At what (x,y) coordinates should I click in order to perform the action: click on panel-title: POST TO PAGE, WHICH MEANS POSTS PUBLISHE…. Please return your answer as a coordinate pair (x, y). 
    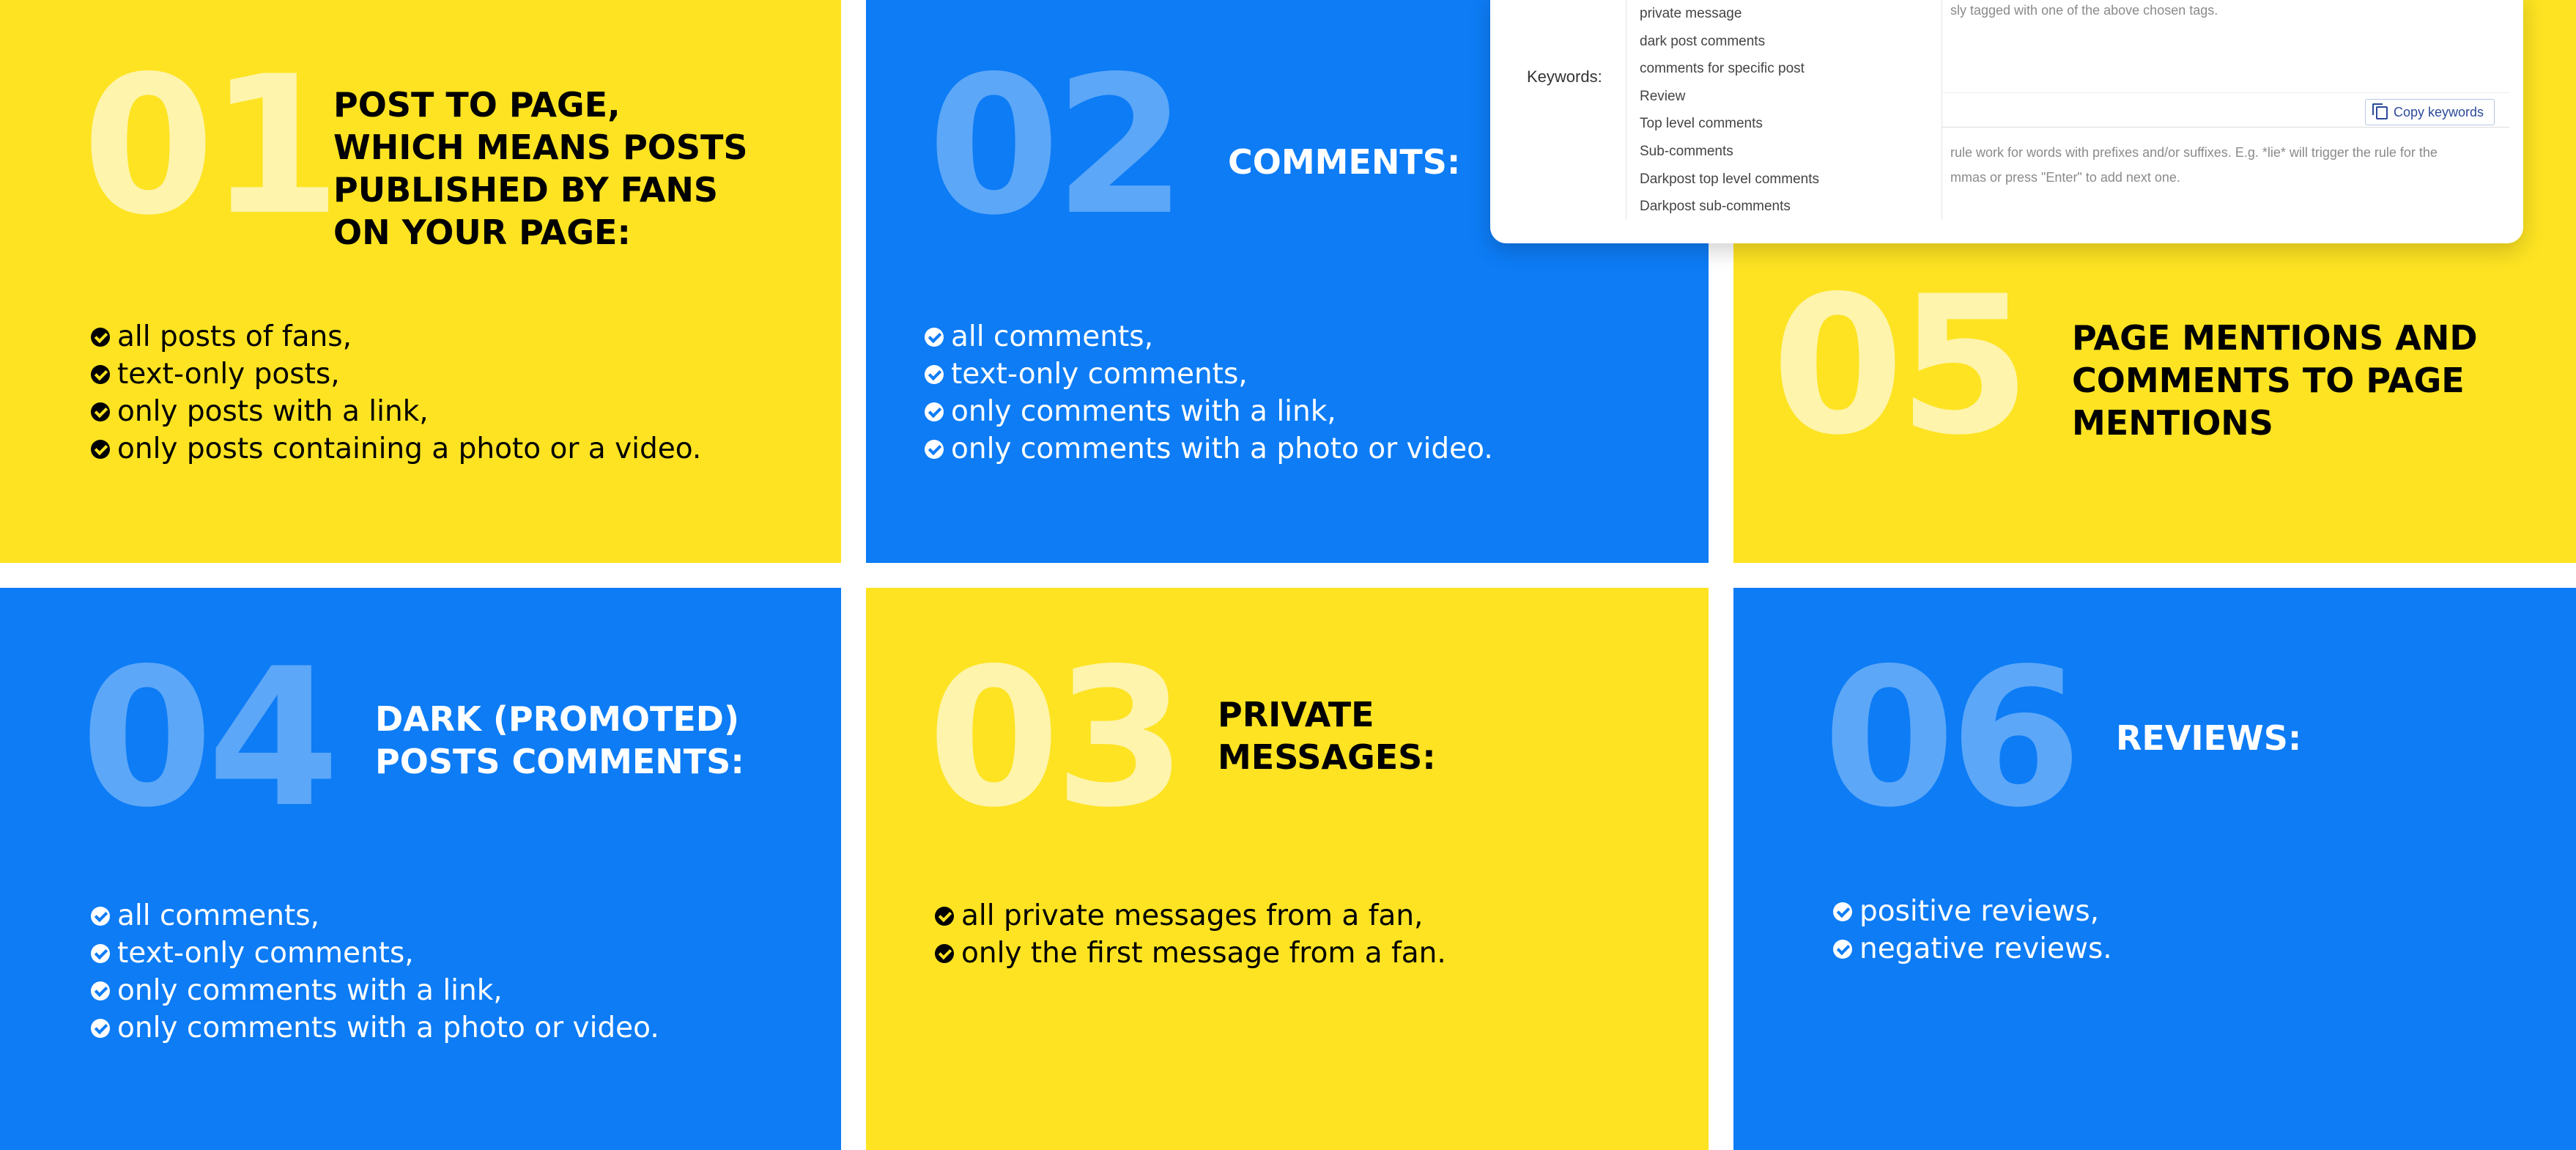
    Looking at the image, I should click on (540, 169).